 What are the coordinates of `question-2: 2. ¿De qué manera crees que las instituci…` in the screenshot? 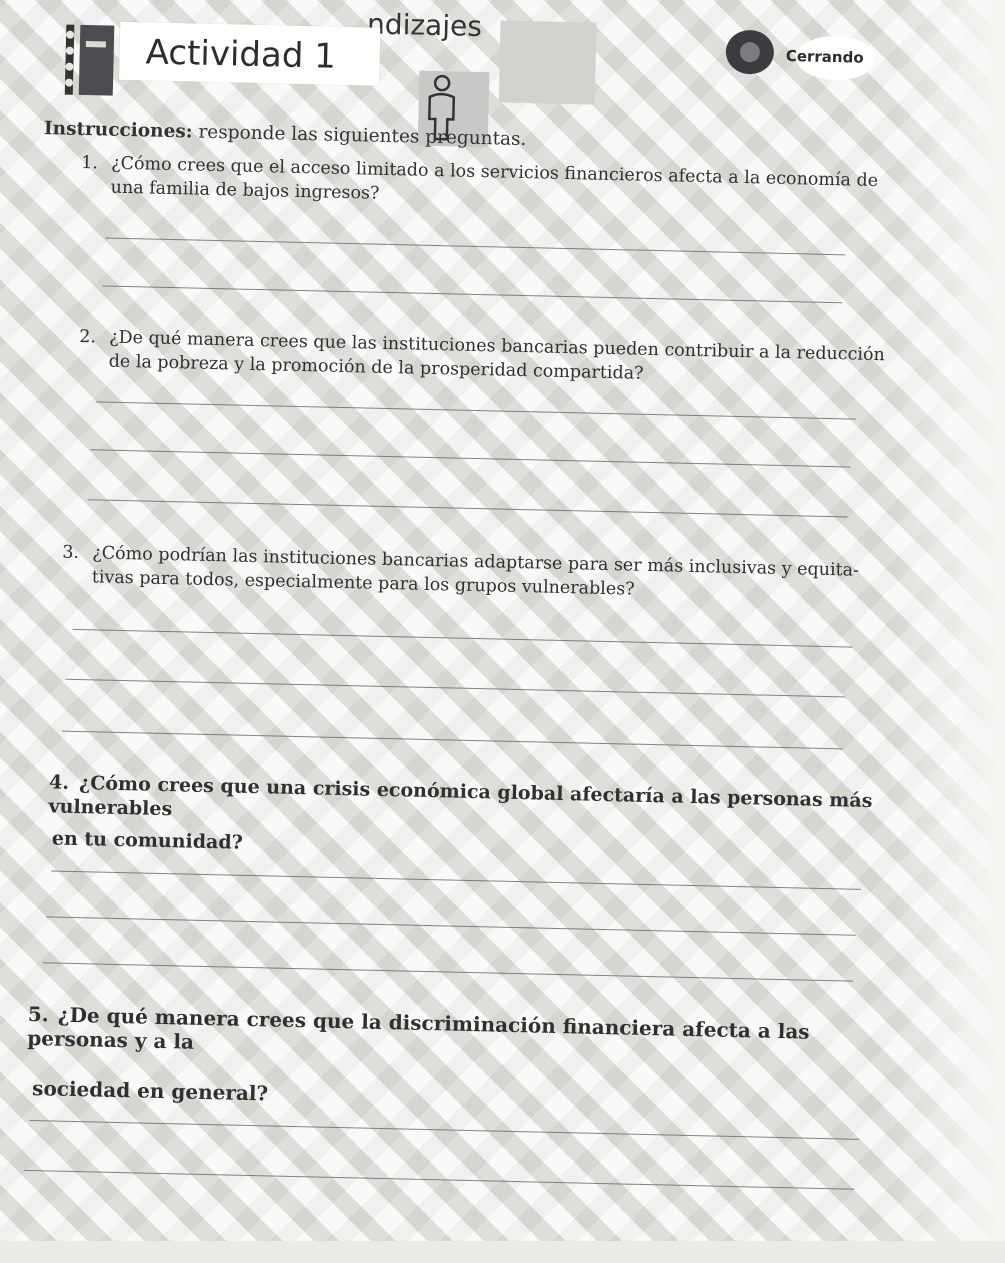 It's located at (488, 358).